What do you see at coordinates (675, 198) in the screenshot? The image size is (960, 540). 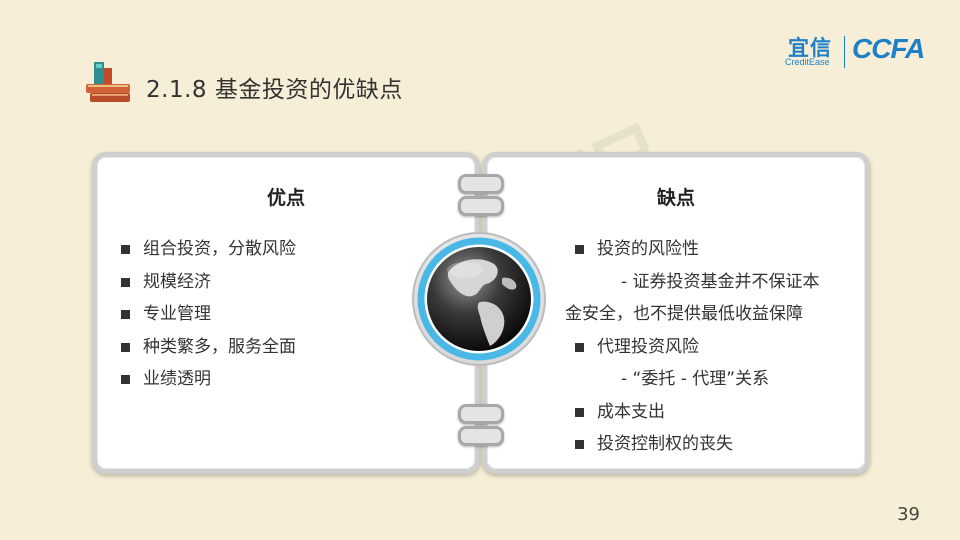 I see `disadvantages-heading: 缺点` at bounding box center [675, 198].